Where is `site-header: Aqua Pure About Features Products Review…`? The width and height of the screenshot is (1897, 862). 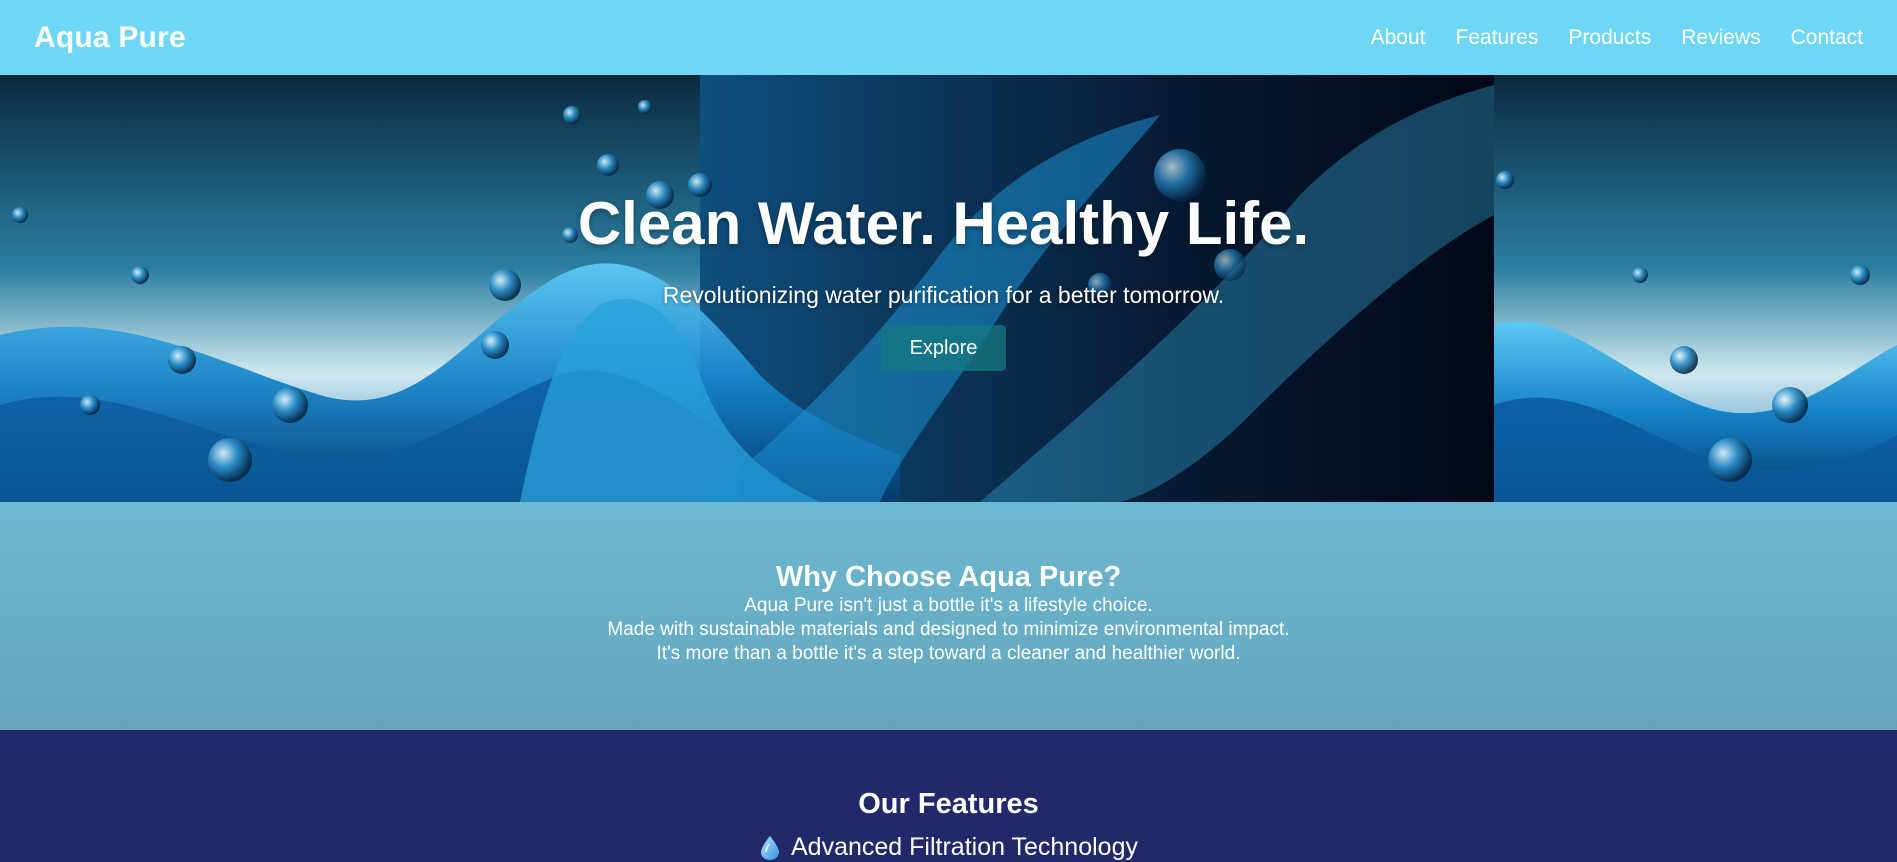 site-header: Aqua Pure About Features Products Review… is located at coordinates (948, 37).